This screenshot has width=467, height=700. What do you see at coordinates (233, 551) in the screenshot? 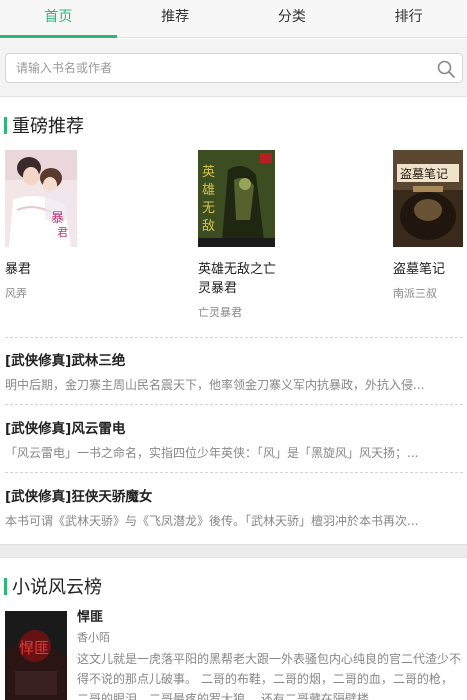
I see `section-separator` at bounding box center [233, 551].